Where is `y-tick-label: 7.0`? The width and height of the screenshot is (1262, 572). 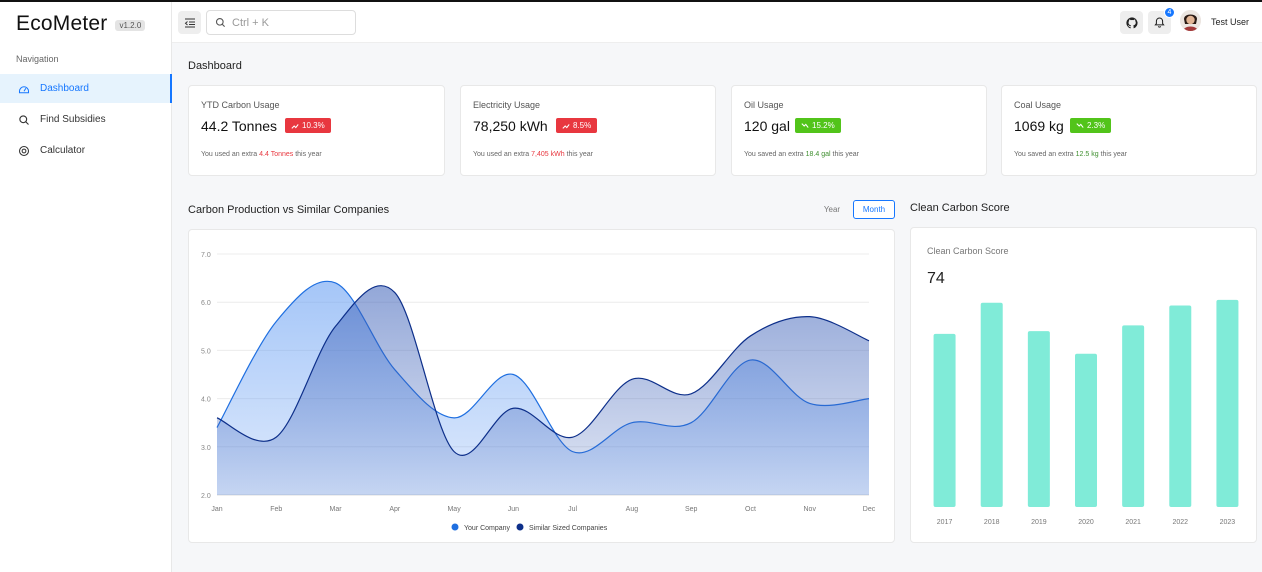 y-tick-label: 7.0 is located at coordinates (206, 255).